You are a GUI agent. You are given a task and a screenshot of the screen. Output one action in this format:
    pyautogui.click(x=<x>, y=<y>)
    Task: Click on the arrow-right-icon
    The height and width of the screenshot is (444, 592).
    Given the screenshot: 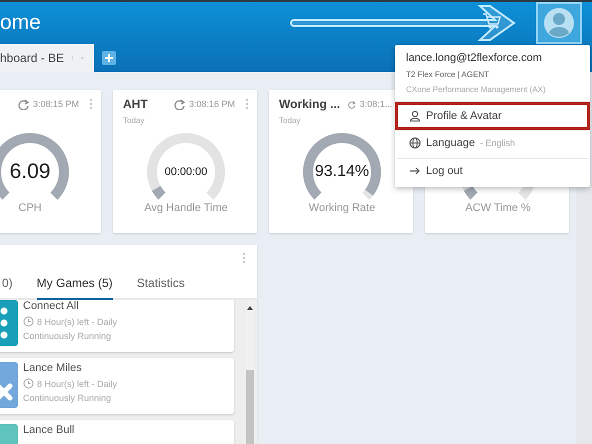 What is the action you would take?
    pyautogui.click(x=415, y=171)
    